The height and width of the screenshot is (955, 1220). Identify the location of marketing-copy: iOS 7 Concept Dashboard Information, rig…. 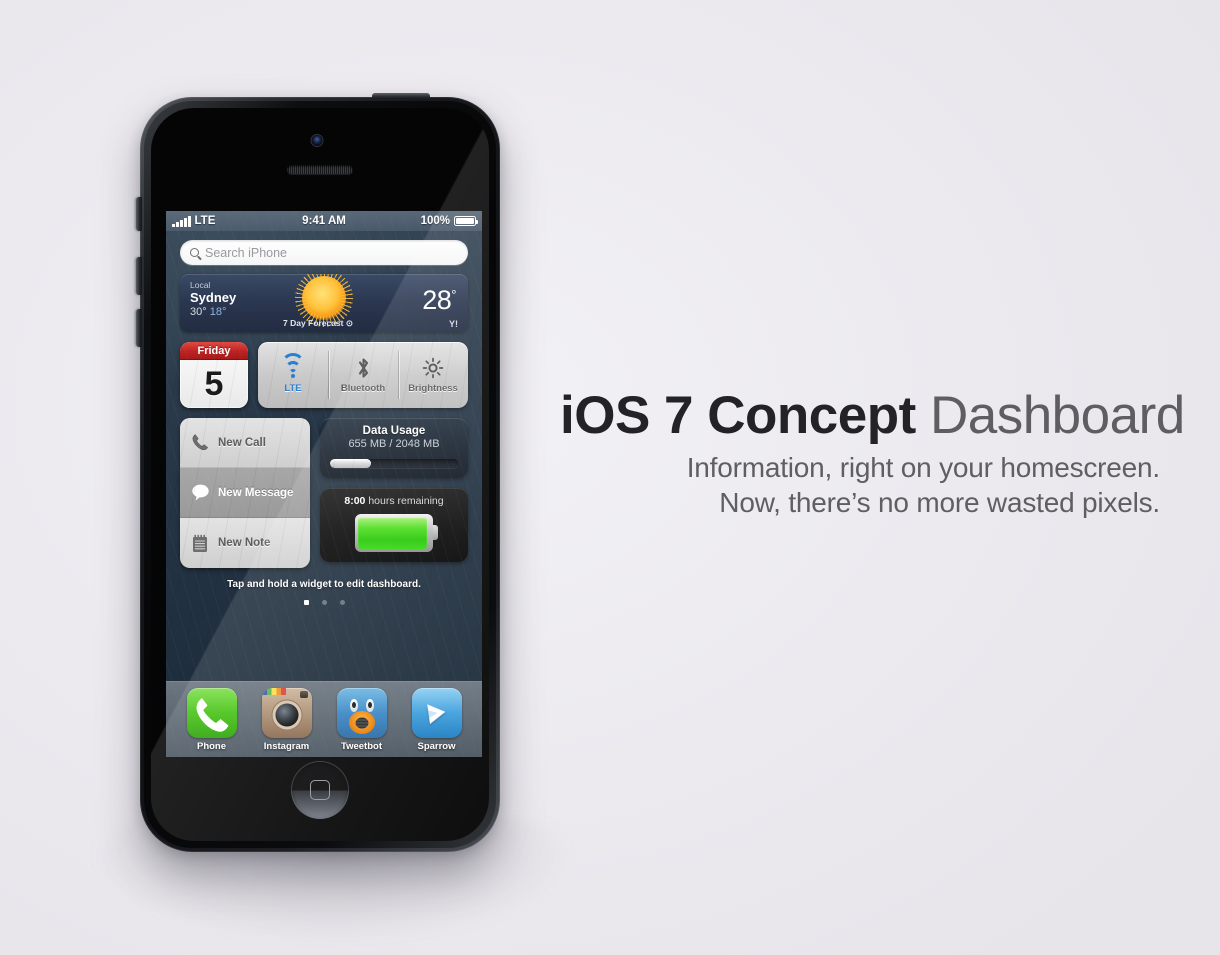
(872, 453).